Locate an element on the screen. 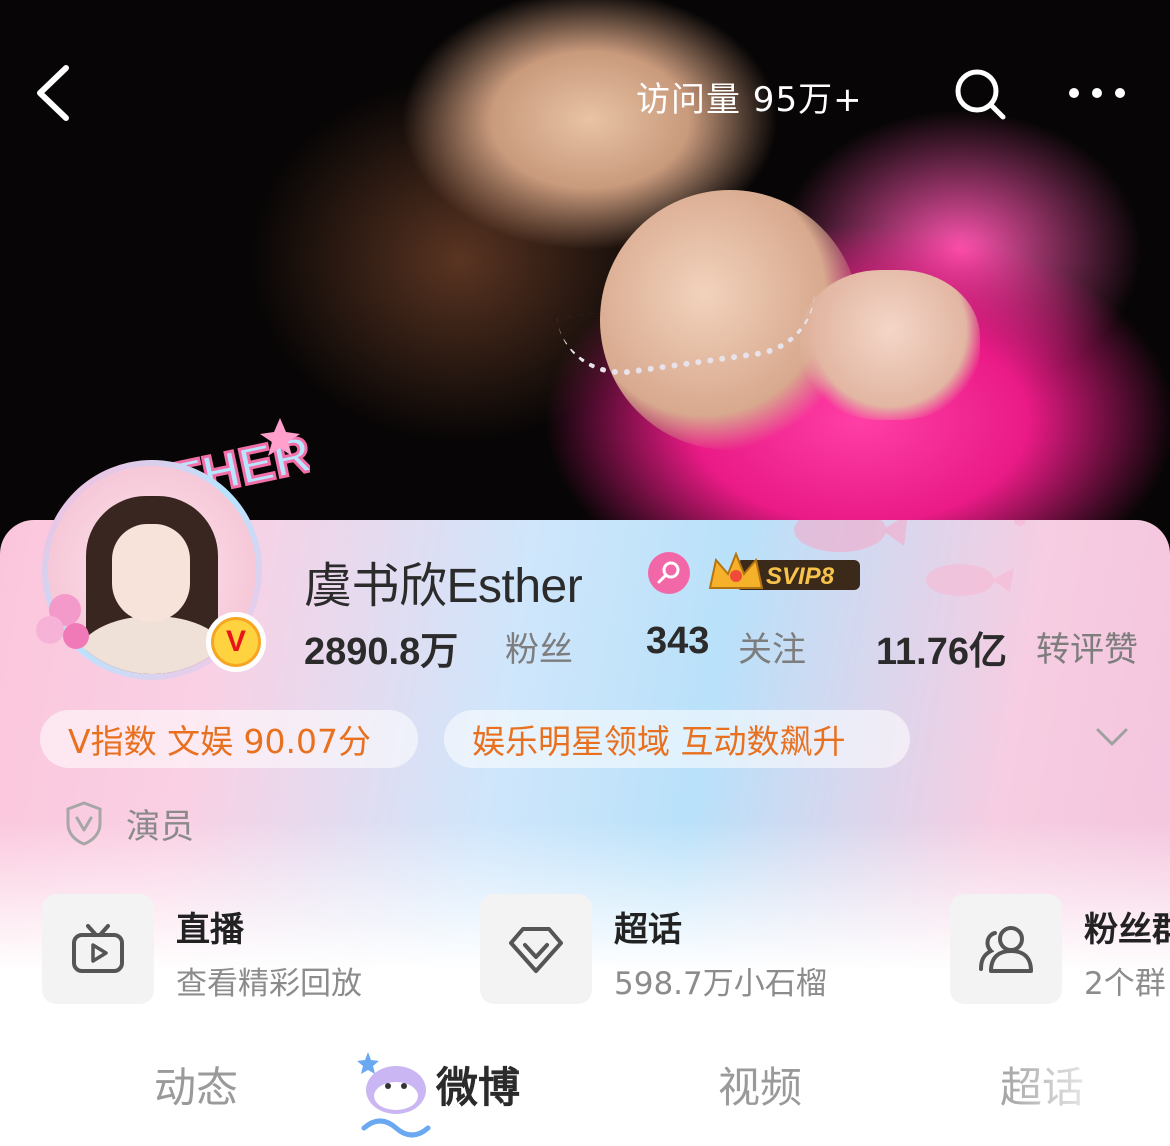 Image resolution: width=1170 pixels, height=1146 pixels. chevron-down-icon is located at coordinates (1112, 737).